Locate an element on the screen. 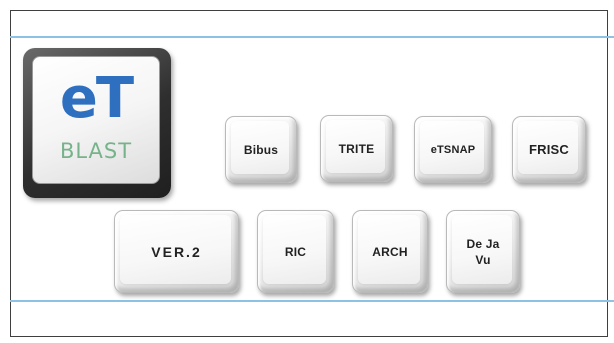 The height and width of the screenshot is (343, 614). logo-word: BLAST is located at coordinates (96, 151).